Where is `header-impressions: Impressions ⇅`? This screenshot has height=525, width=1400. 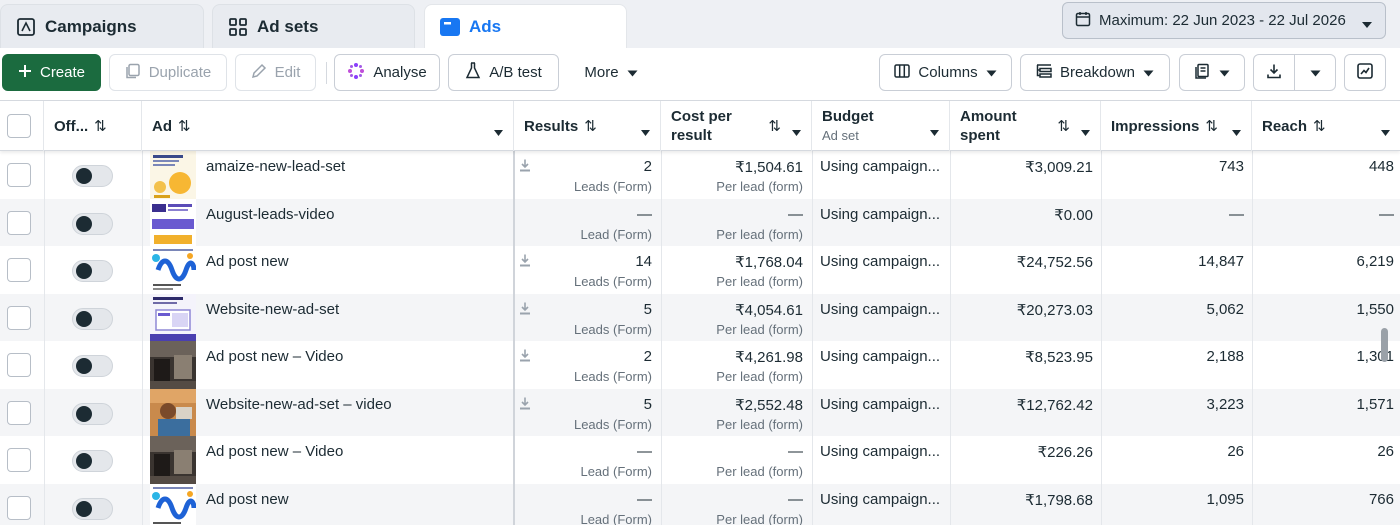
header-impressions: Impressions ⇅ is located at coordinates (1176, 126).